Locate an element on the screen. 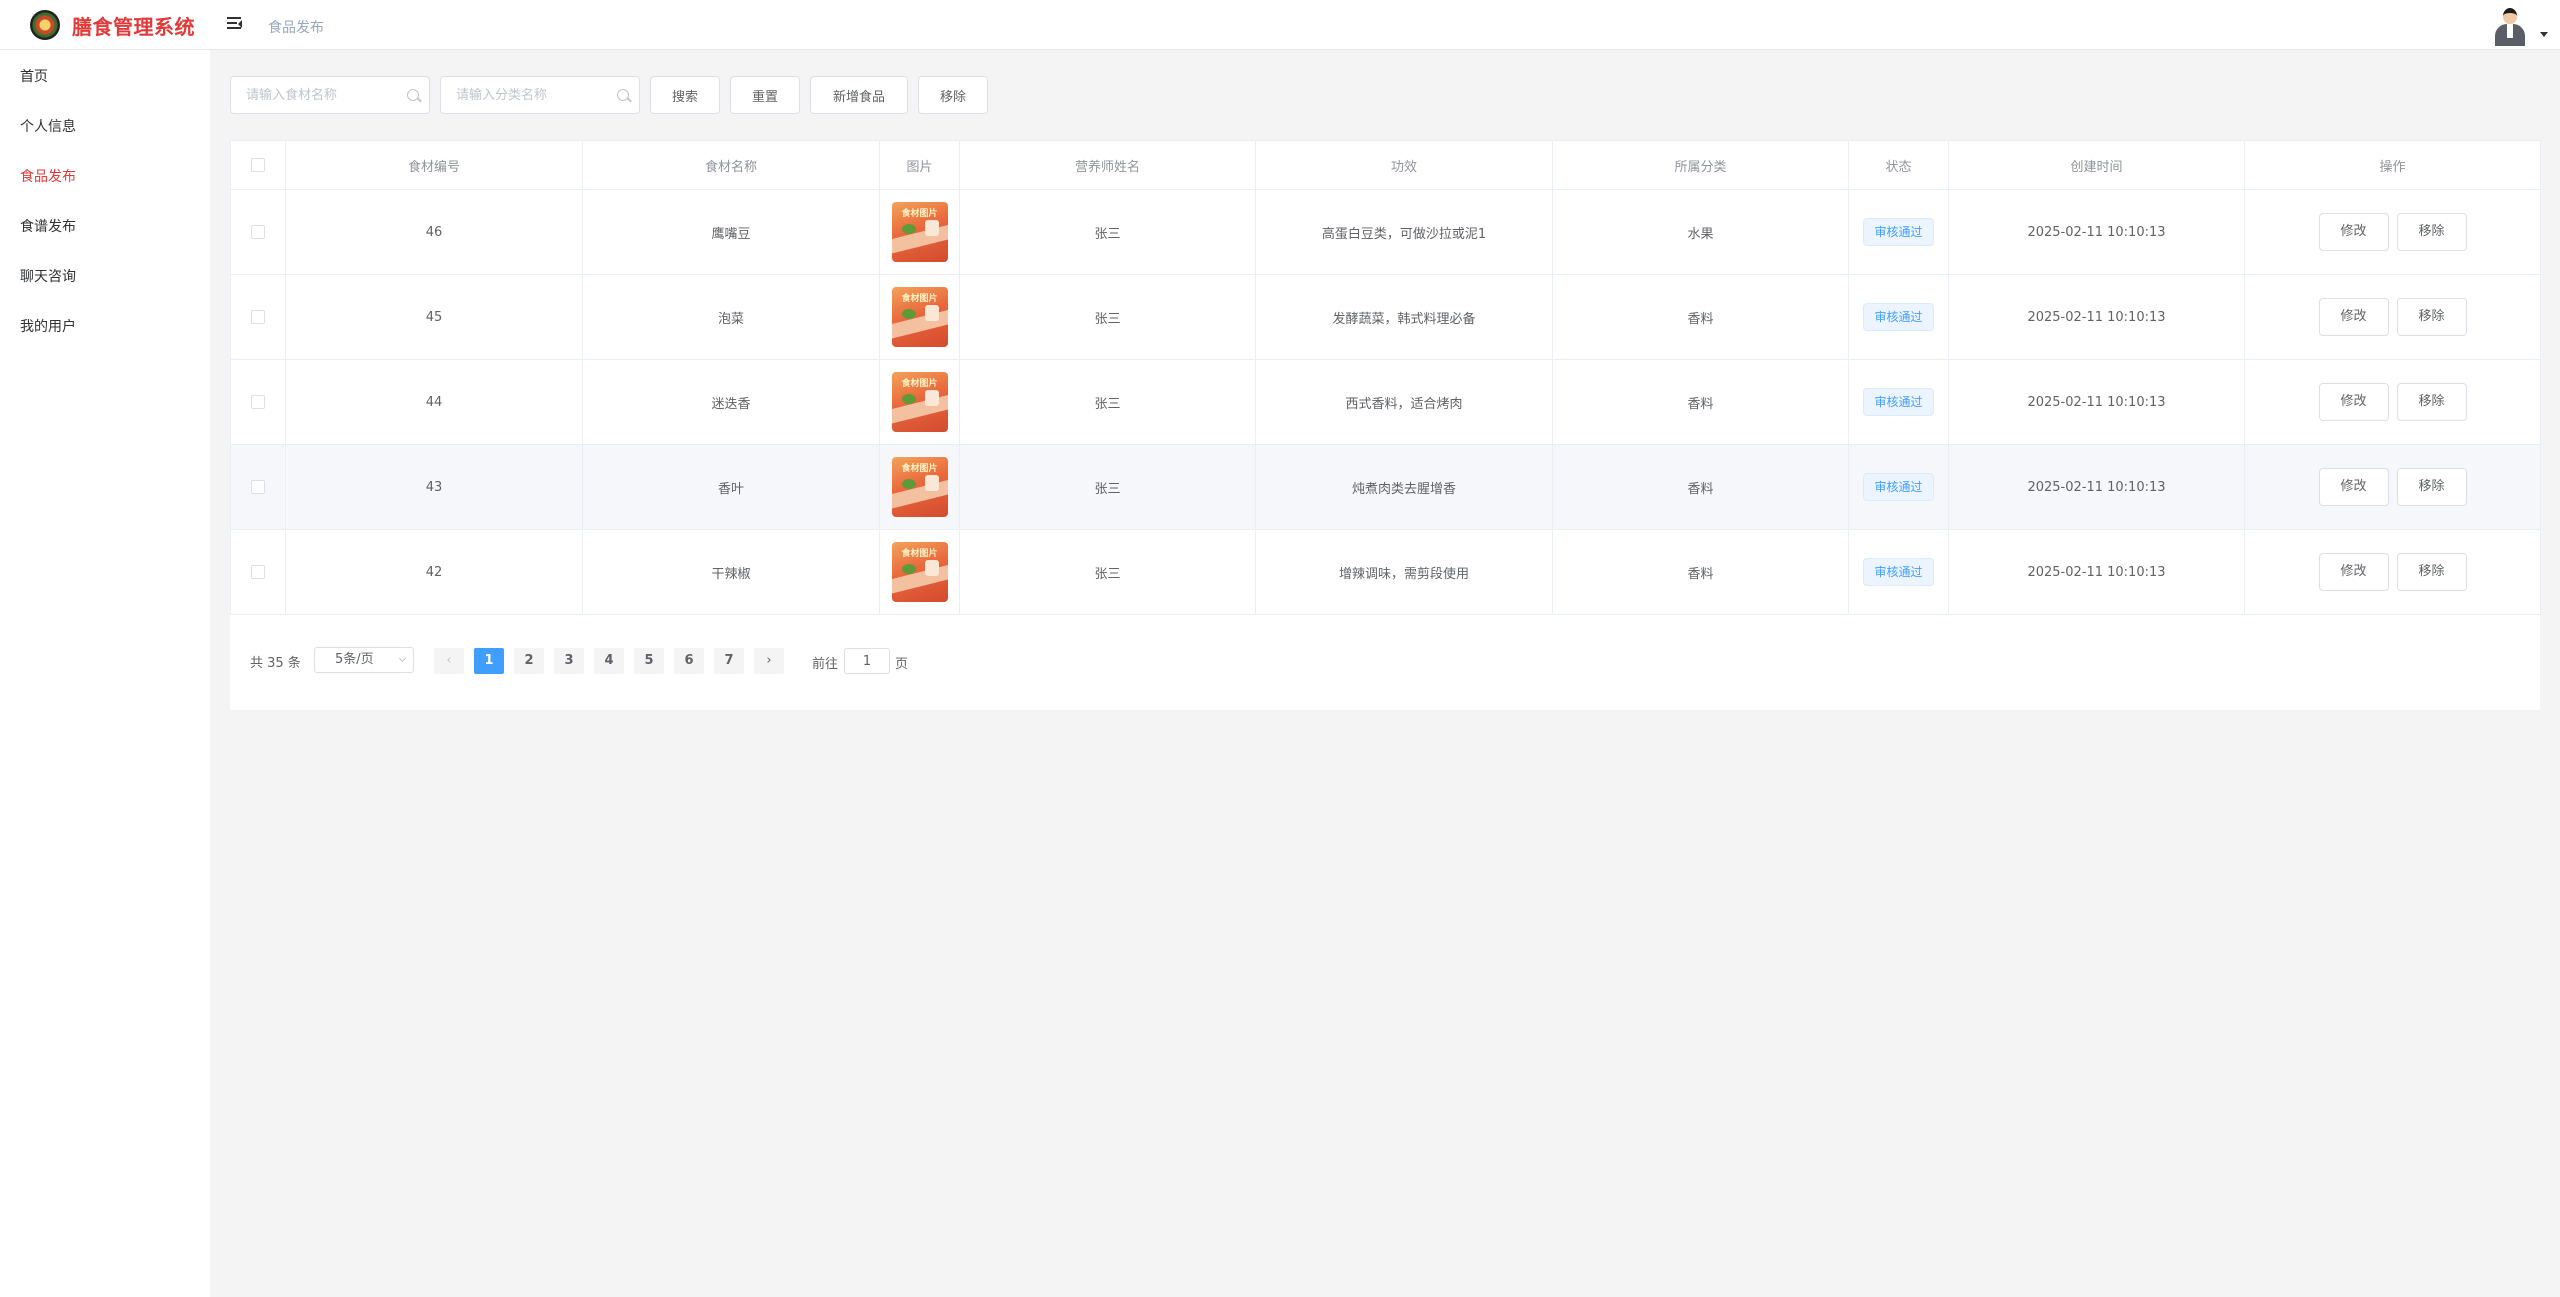 The width and height of the screenshot is (2560, 1297). breadcrumb: 食品发布 is located at coordinates (296, 27).